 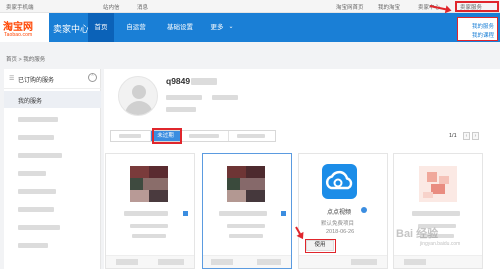 I want to click on logo-text: 淘宝网, so click(x=18, y=27).